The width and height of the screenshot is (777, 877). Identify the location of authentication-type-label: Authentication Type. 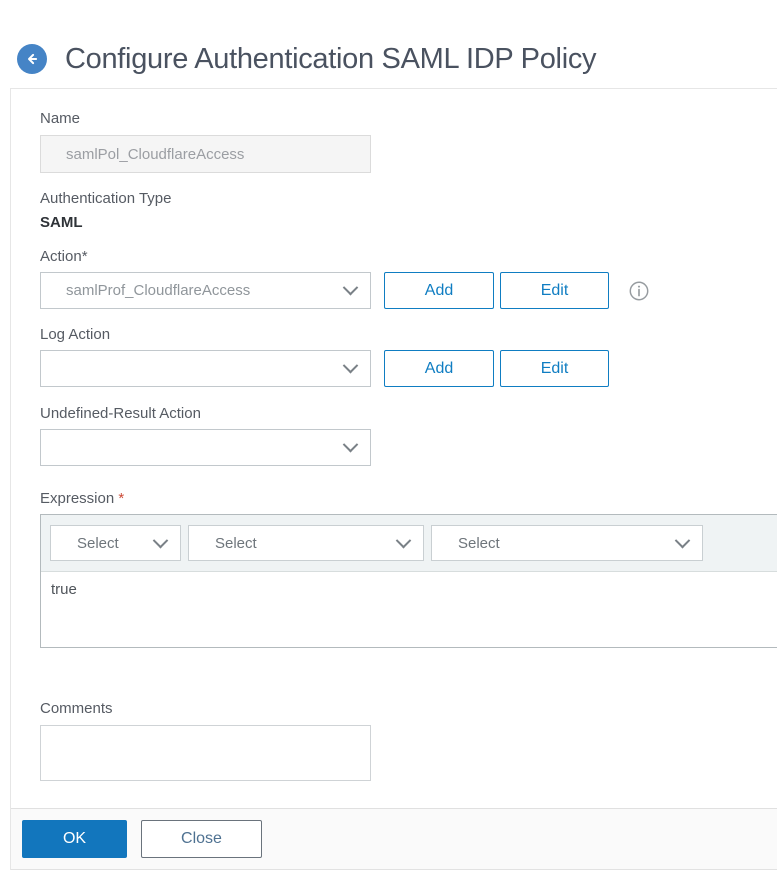
(106, 198).